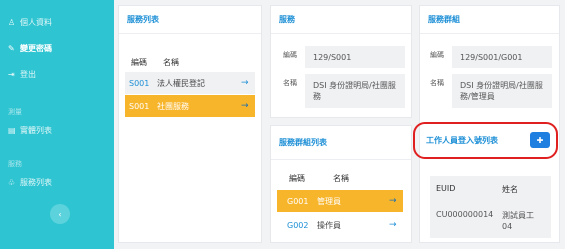 The image size is (565, 249). I want to click on table-row: G002 操作員 →, so click(340, 225).